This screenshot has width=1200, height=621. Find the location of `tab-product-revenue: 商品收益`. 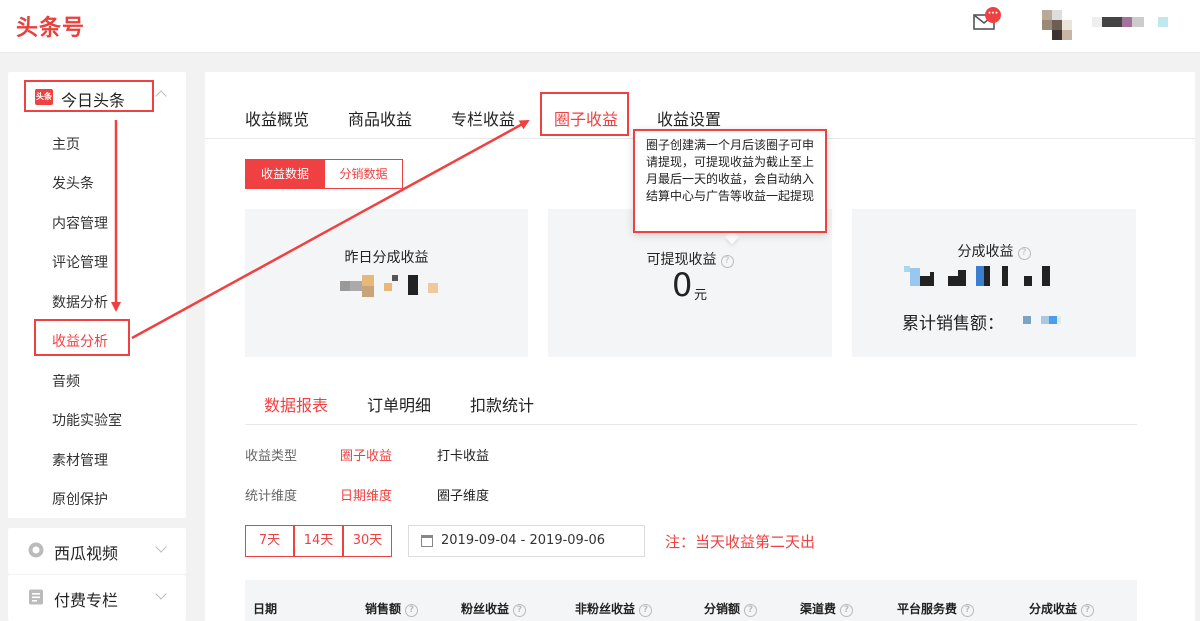

tab-product-revenue: 商品收益 is located at coordinates (380, 118).